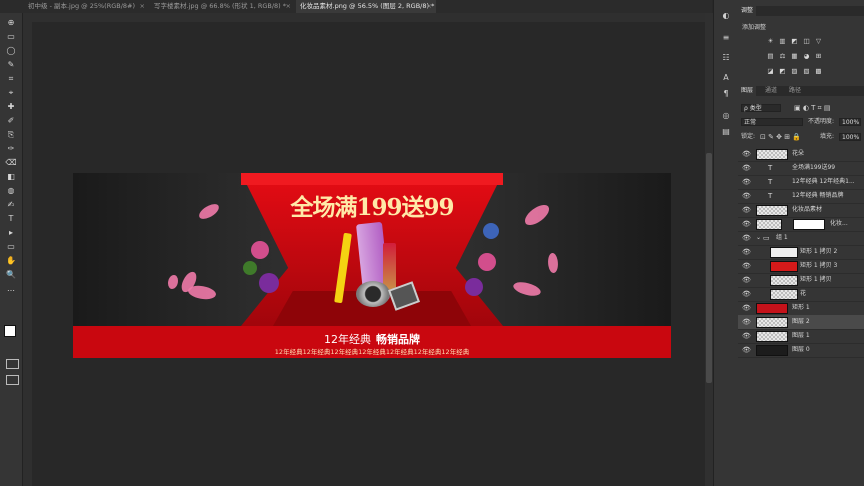 Image resolution: width=864 pixels, height=486 pixels. Describe the element at coordinates (758, 238) in the screenshot. I see `chevron-down-icon: ⌄` at that location.